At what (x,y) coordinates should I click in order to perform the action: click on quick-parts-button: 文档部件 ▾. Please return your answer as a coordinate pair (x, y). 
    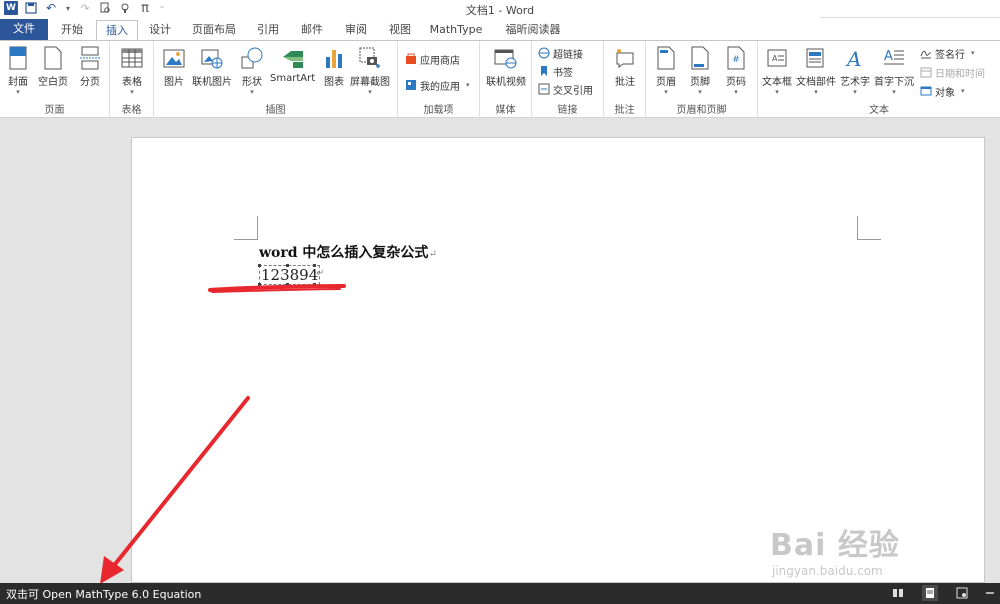
    Looking at the image, I should click on (816, 70).